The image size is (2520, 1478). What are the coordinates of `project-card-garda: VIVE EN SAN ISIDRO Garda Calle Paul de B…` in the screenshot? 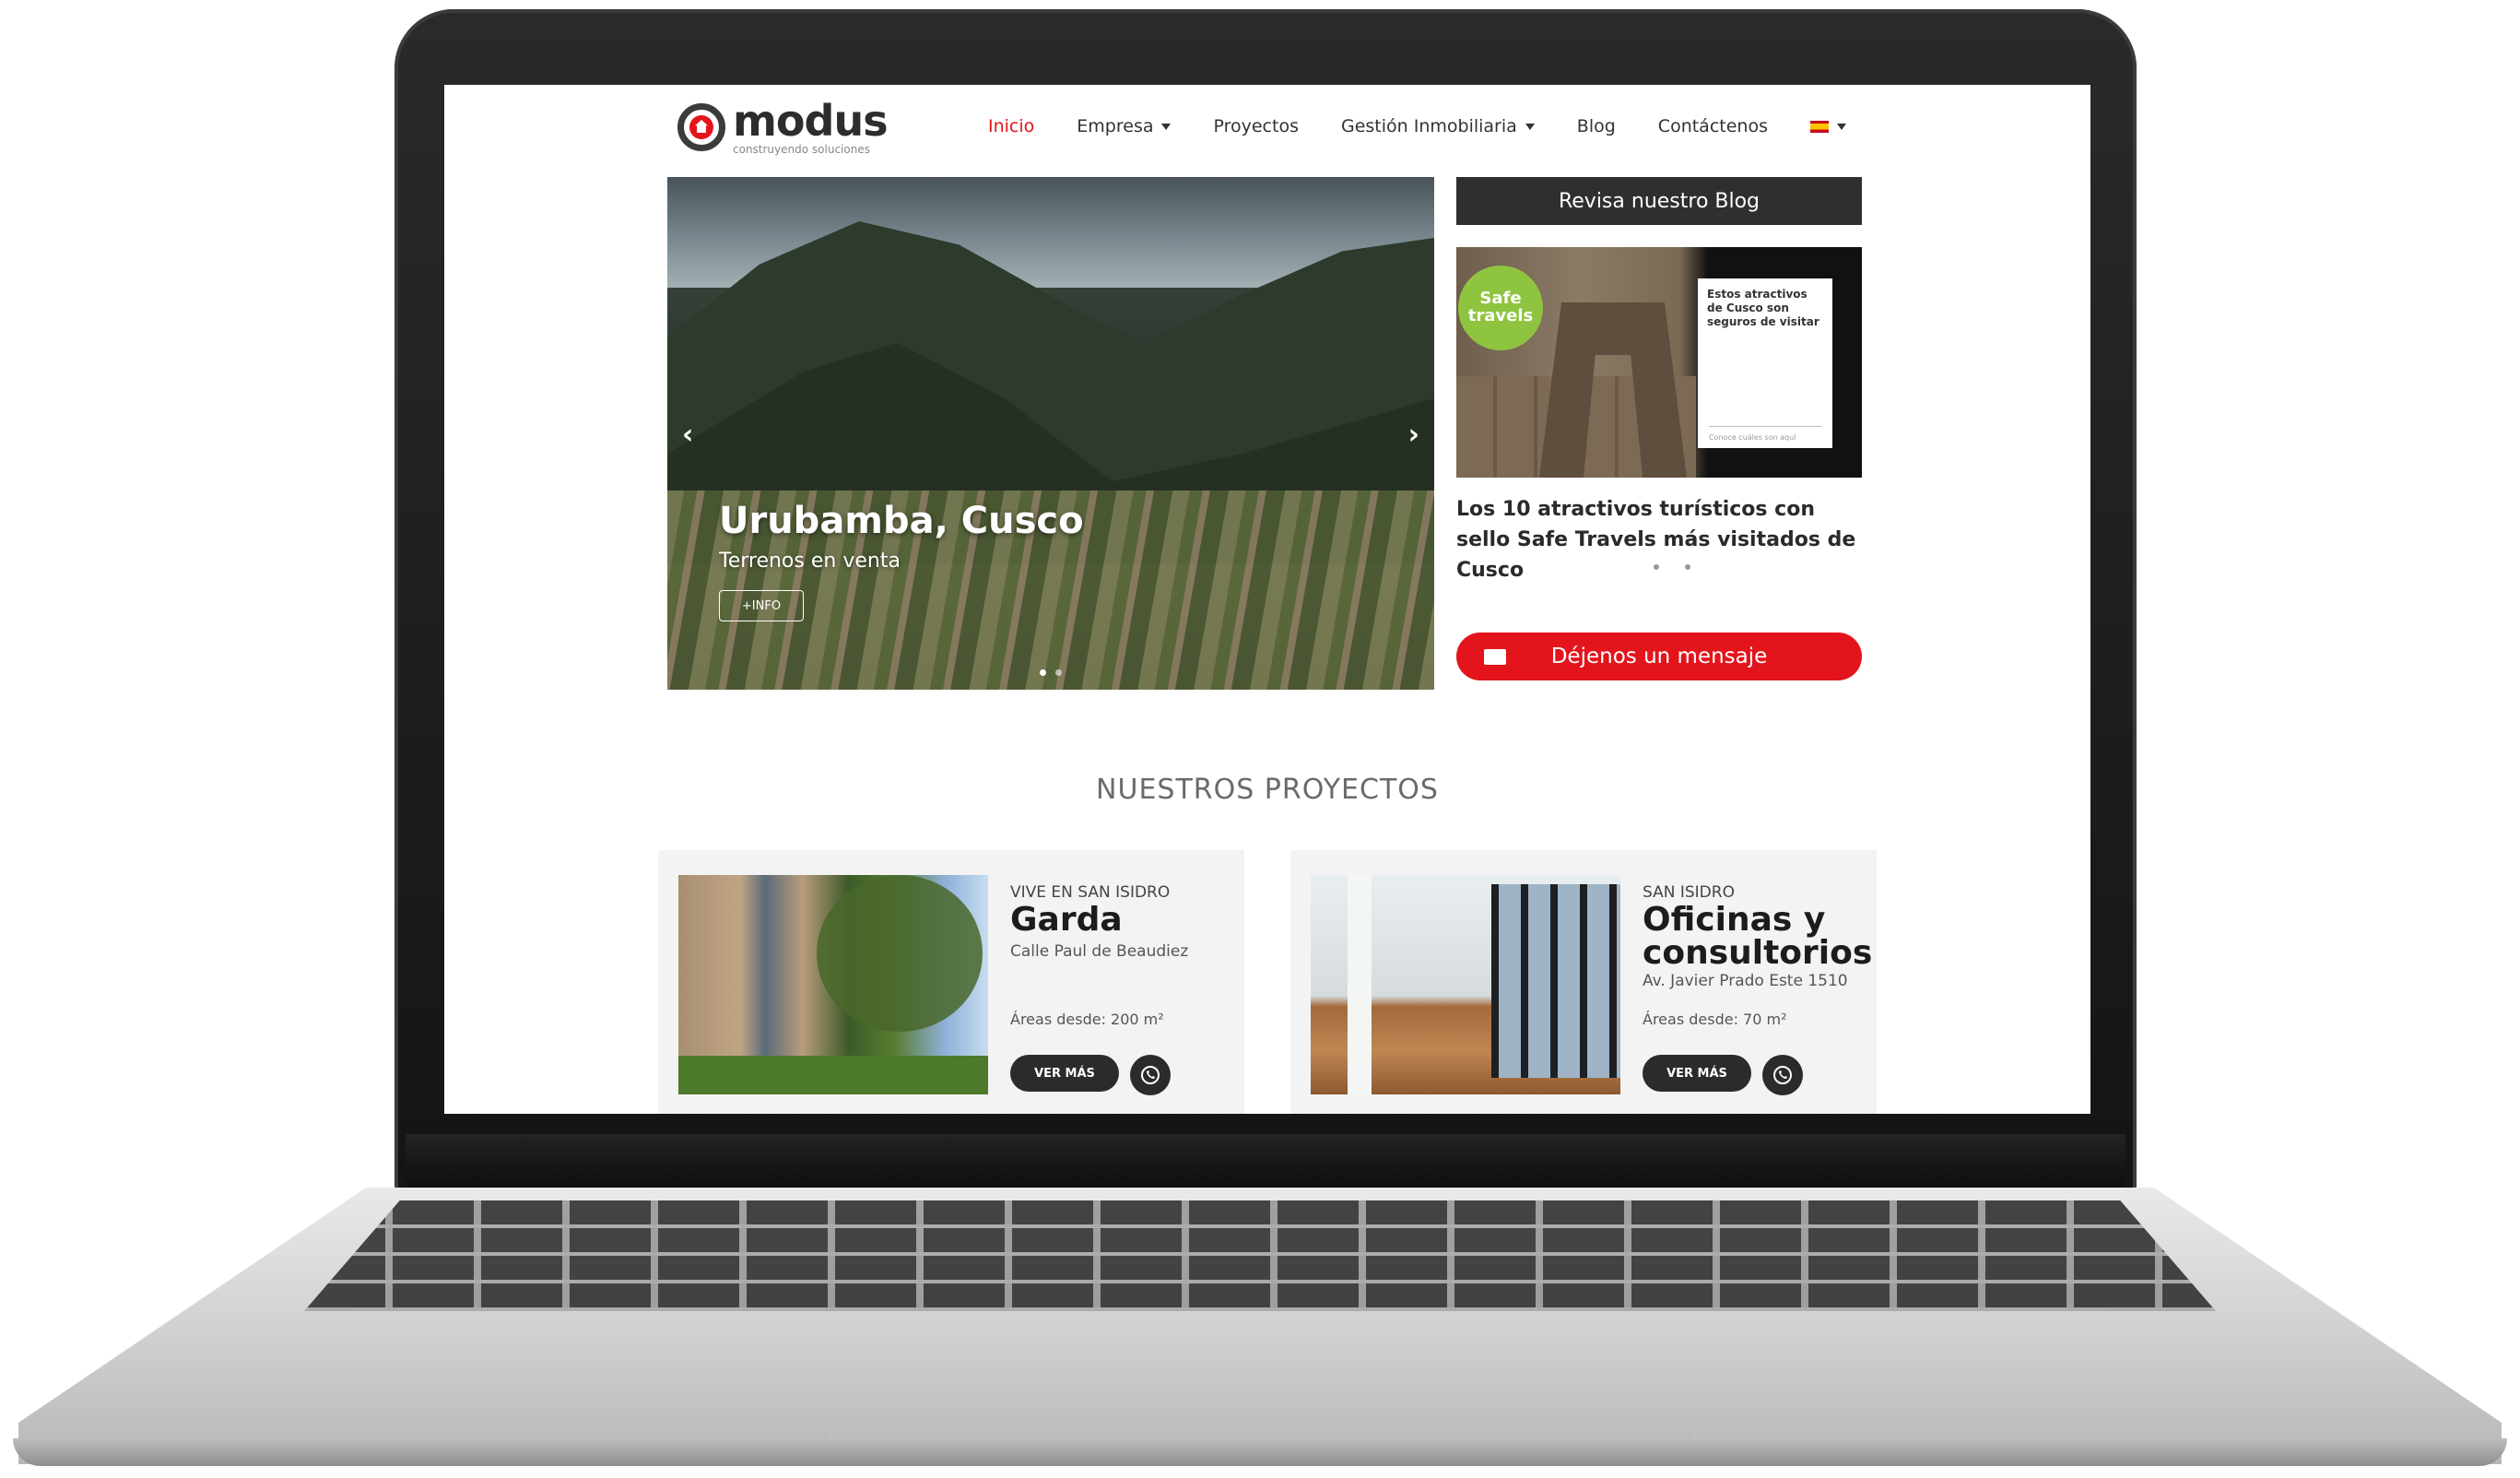 It's located at (951, 982).